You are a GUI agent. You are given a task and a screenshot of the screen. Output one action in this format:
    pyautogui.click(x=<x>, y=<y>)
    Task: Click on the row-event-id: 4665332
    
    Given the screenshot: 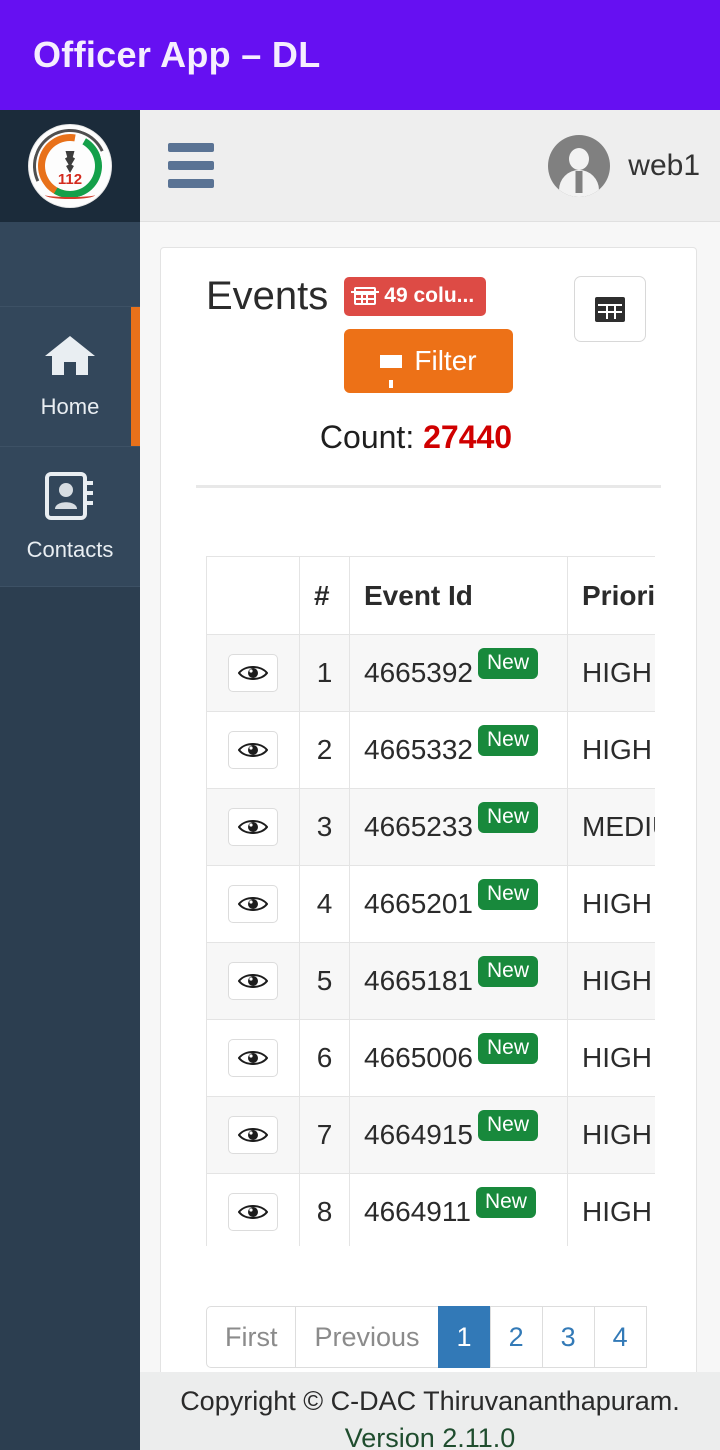 What is the action you would take?
    pyautogui.click(x=419, y=749)
    